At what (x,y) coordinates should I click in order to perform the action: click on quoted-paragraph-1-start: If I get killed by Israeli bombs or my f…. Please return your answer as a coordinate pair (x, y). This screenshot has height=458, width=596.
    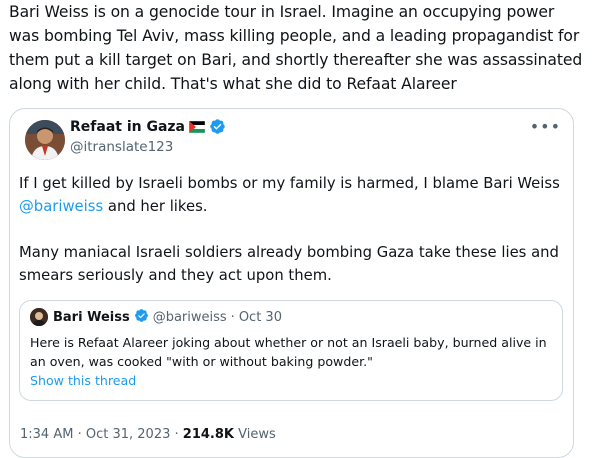
    Looking at the image, I should click on (289, 183).